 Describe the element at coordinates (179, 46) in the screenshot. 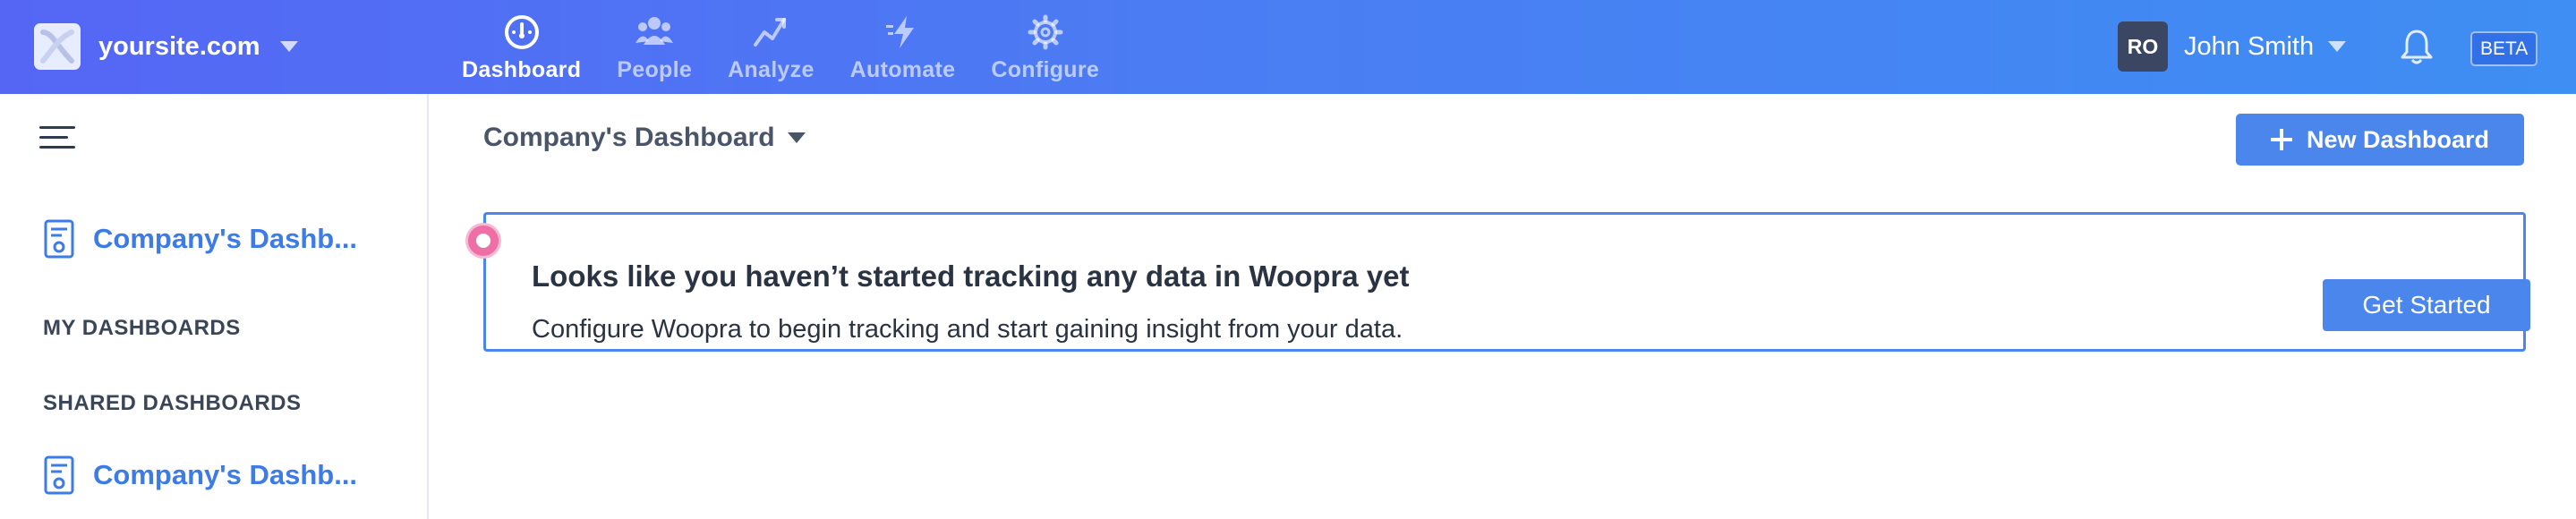

I see `site-name: yoursite.com` at that location.